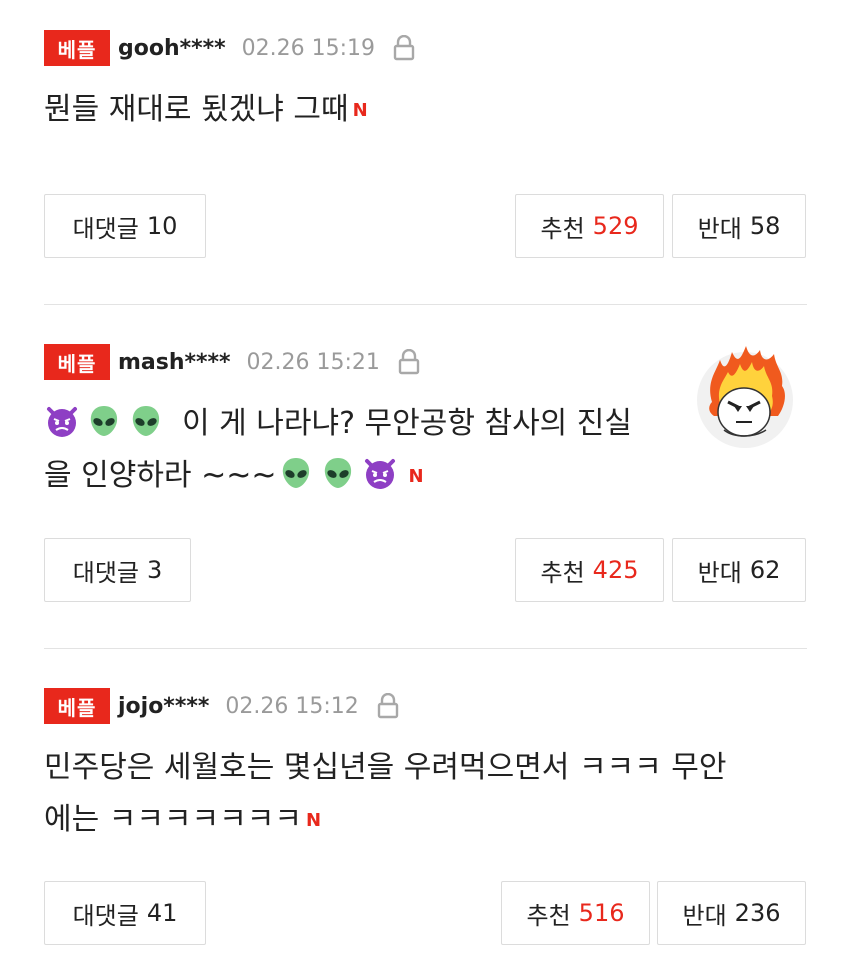  Describe the element at coordinates (757, 913) in the screenshot. I see `downvote-count: 236` at that location.